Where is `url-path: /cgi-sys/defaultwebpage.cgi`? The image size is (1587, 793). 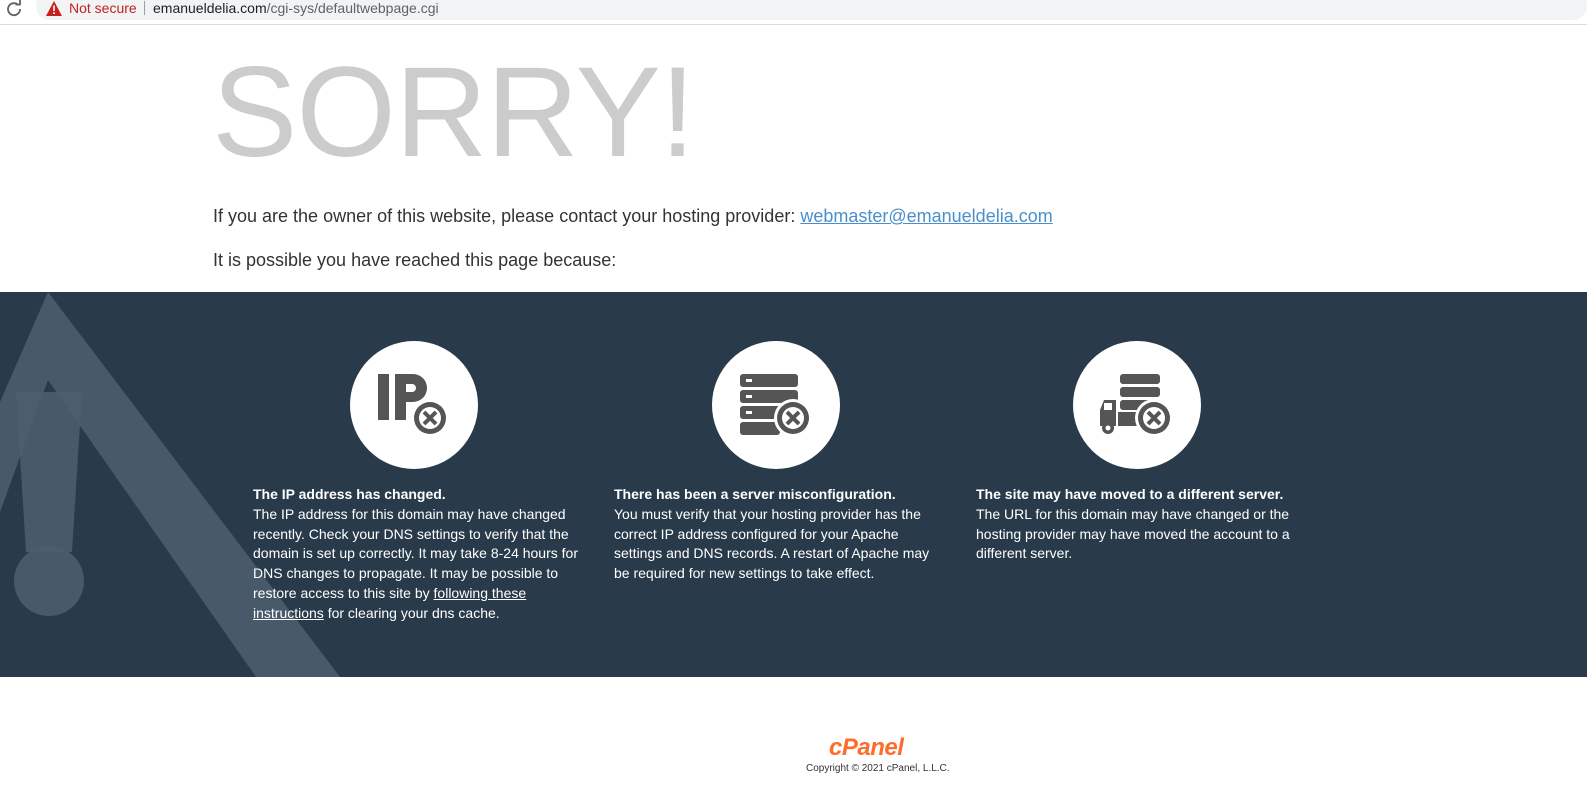 url-path: /cgi-sys/defaultwebpage.cgi is located at coordinates (352, 8).